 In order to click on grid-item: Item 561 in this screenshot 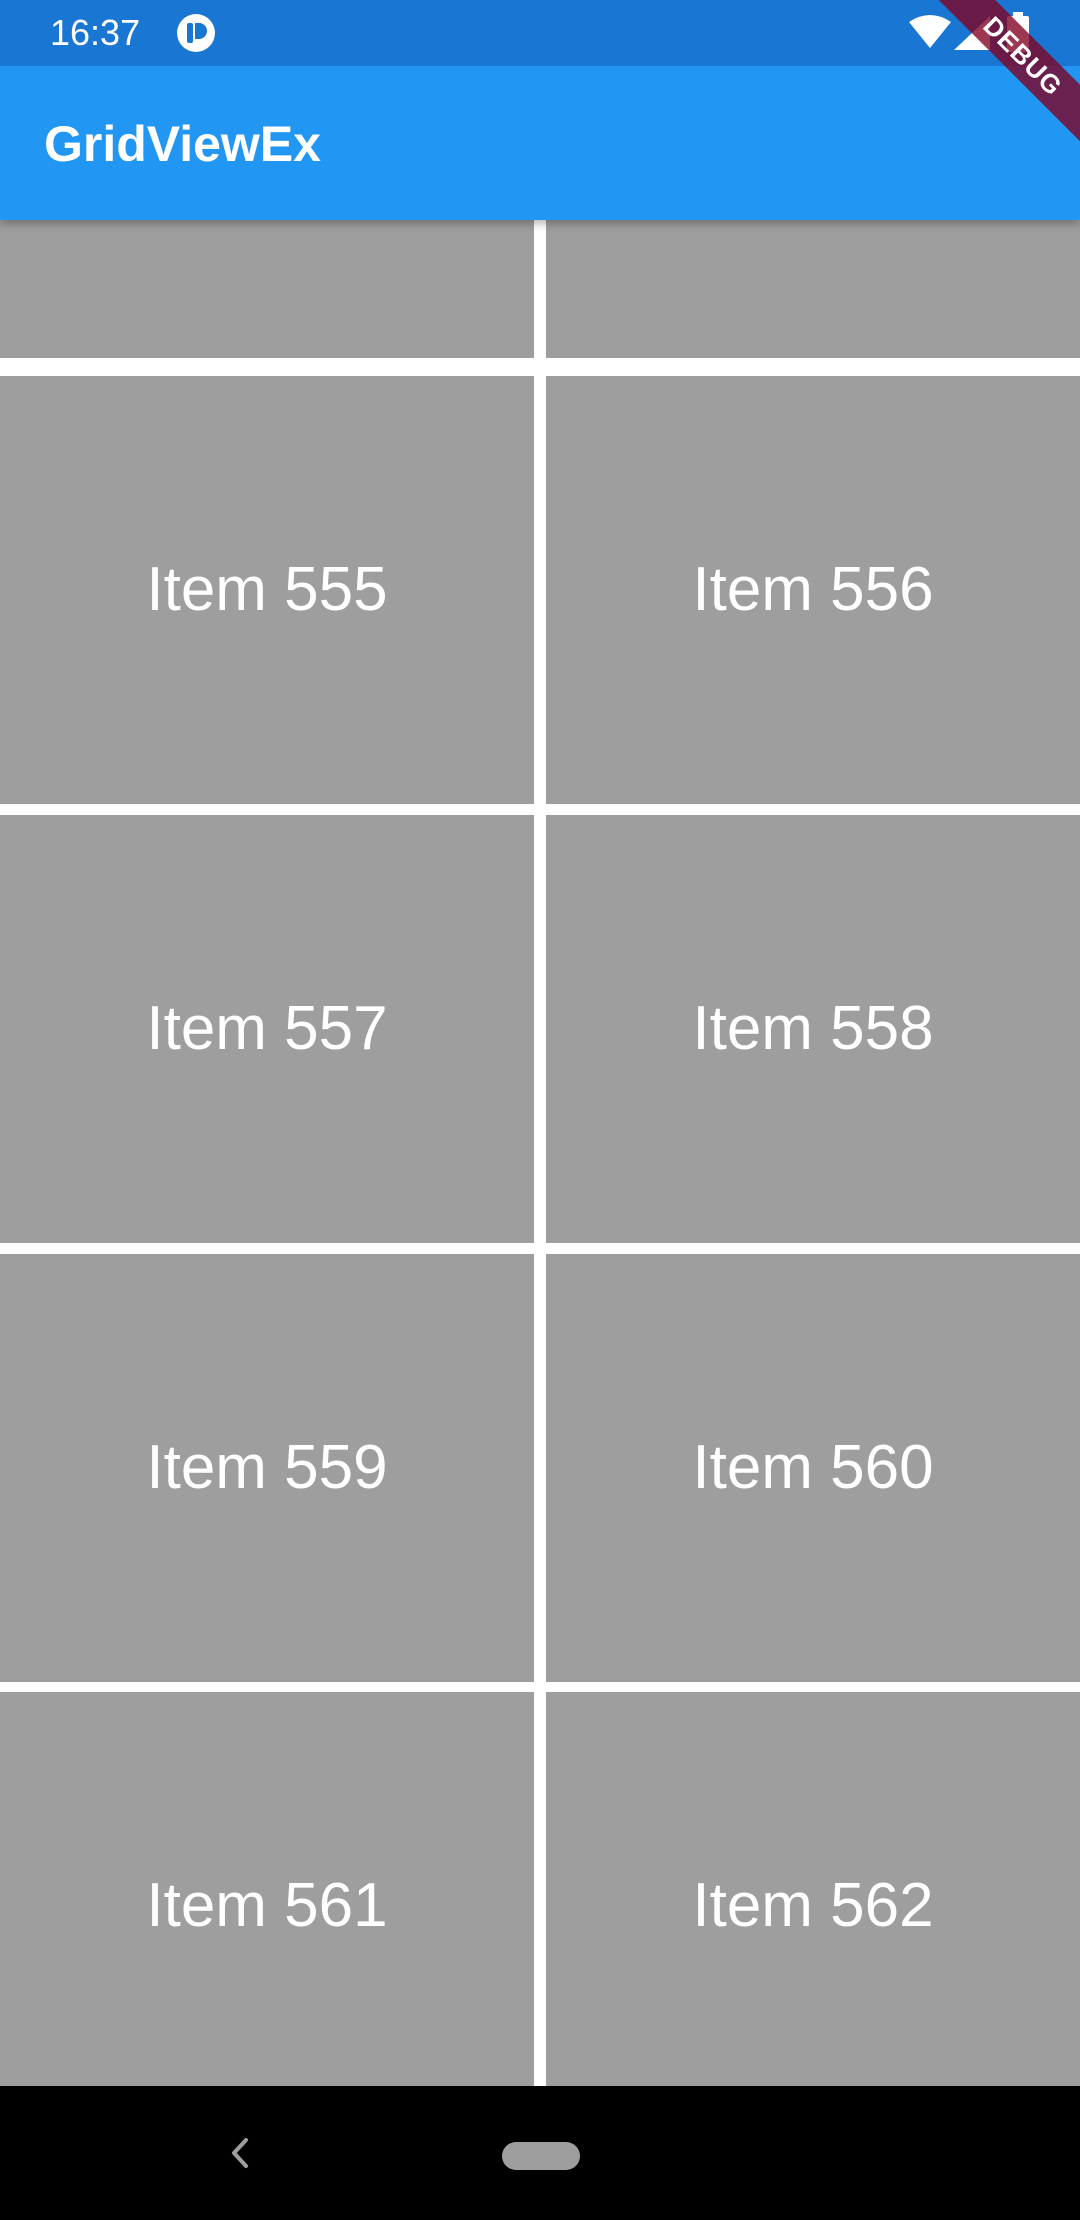, I will do `click(267, 1889)`.